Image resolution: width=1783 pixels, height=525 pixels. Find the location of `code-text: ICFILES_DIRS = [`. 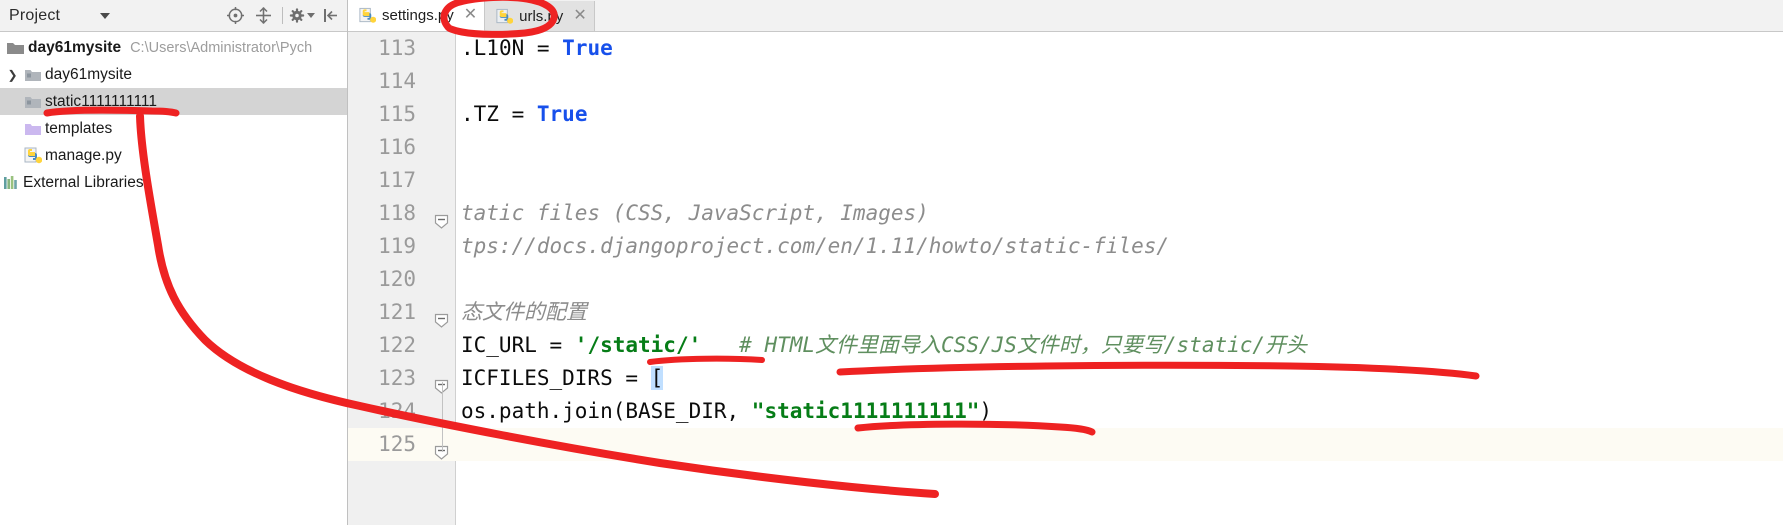

code-text: ICFILES_DIRS = [ is located at coordinates (562, 378).